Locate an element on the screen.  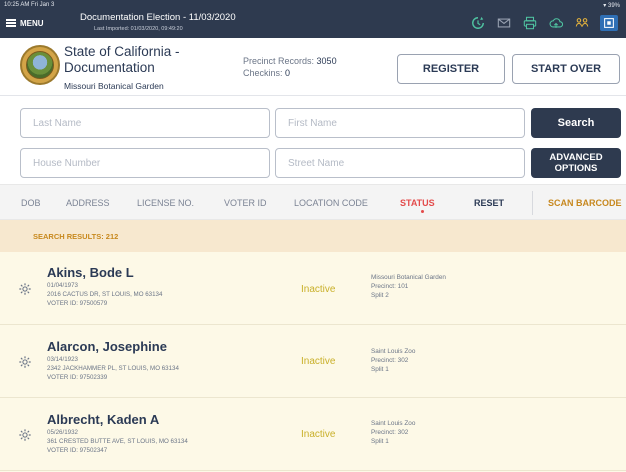
wifi-icon: ▾ is located at coordinates (605, 6).